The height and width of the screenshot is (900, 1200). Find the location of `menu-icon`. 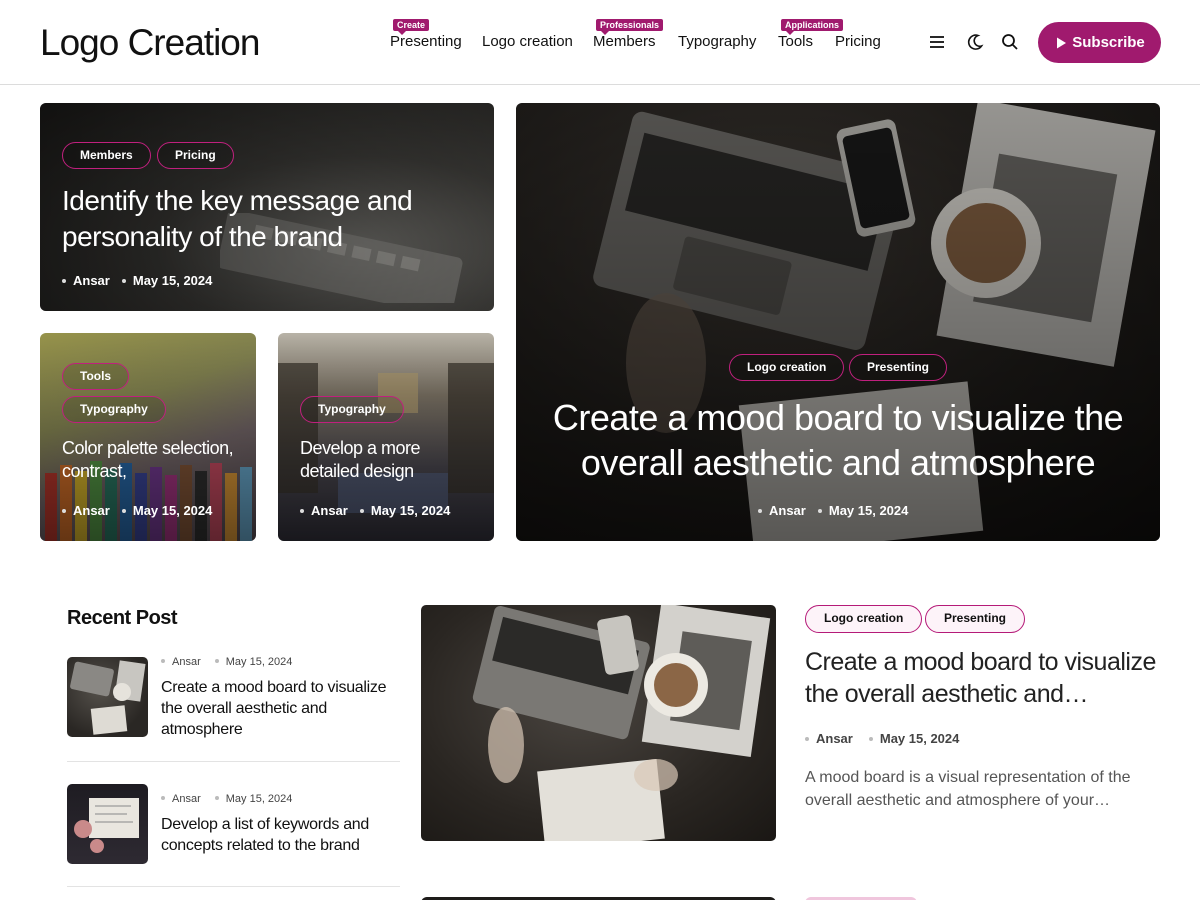

menu-icon is located at coordinates (937, 42).